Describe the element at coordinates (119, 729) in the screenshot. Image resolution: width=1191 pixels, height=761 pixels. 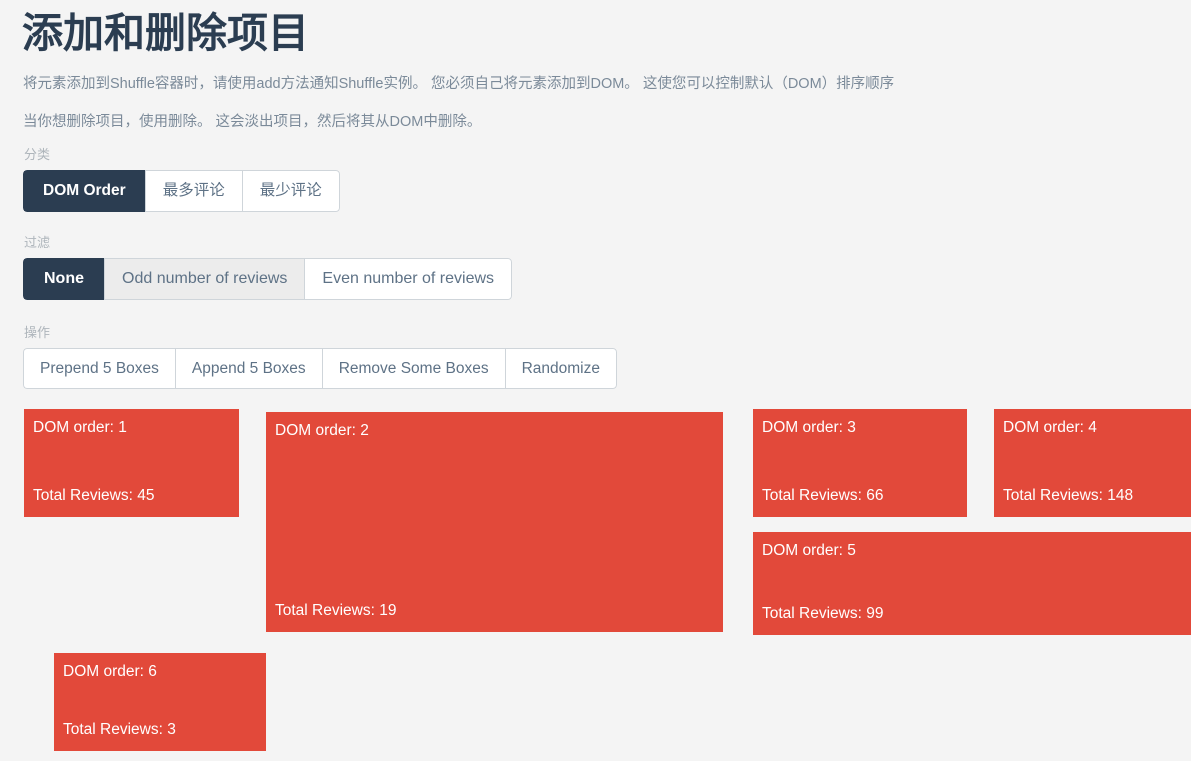
I see `shuffle-item-total-reviews: Total Reviews: 3` at that location.